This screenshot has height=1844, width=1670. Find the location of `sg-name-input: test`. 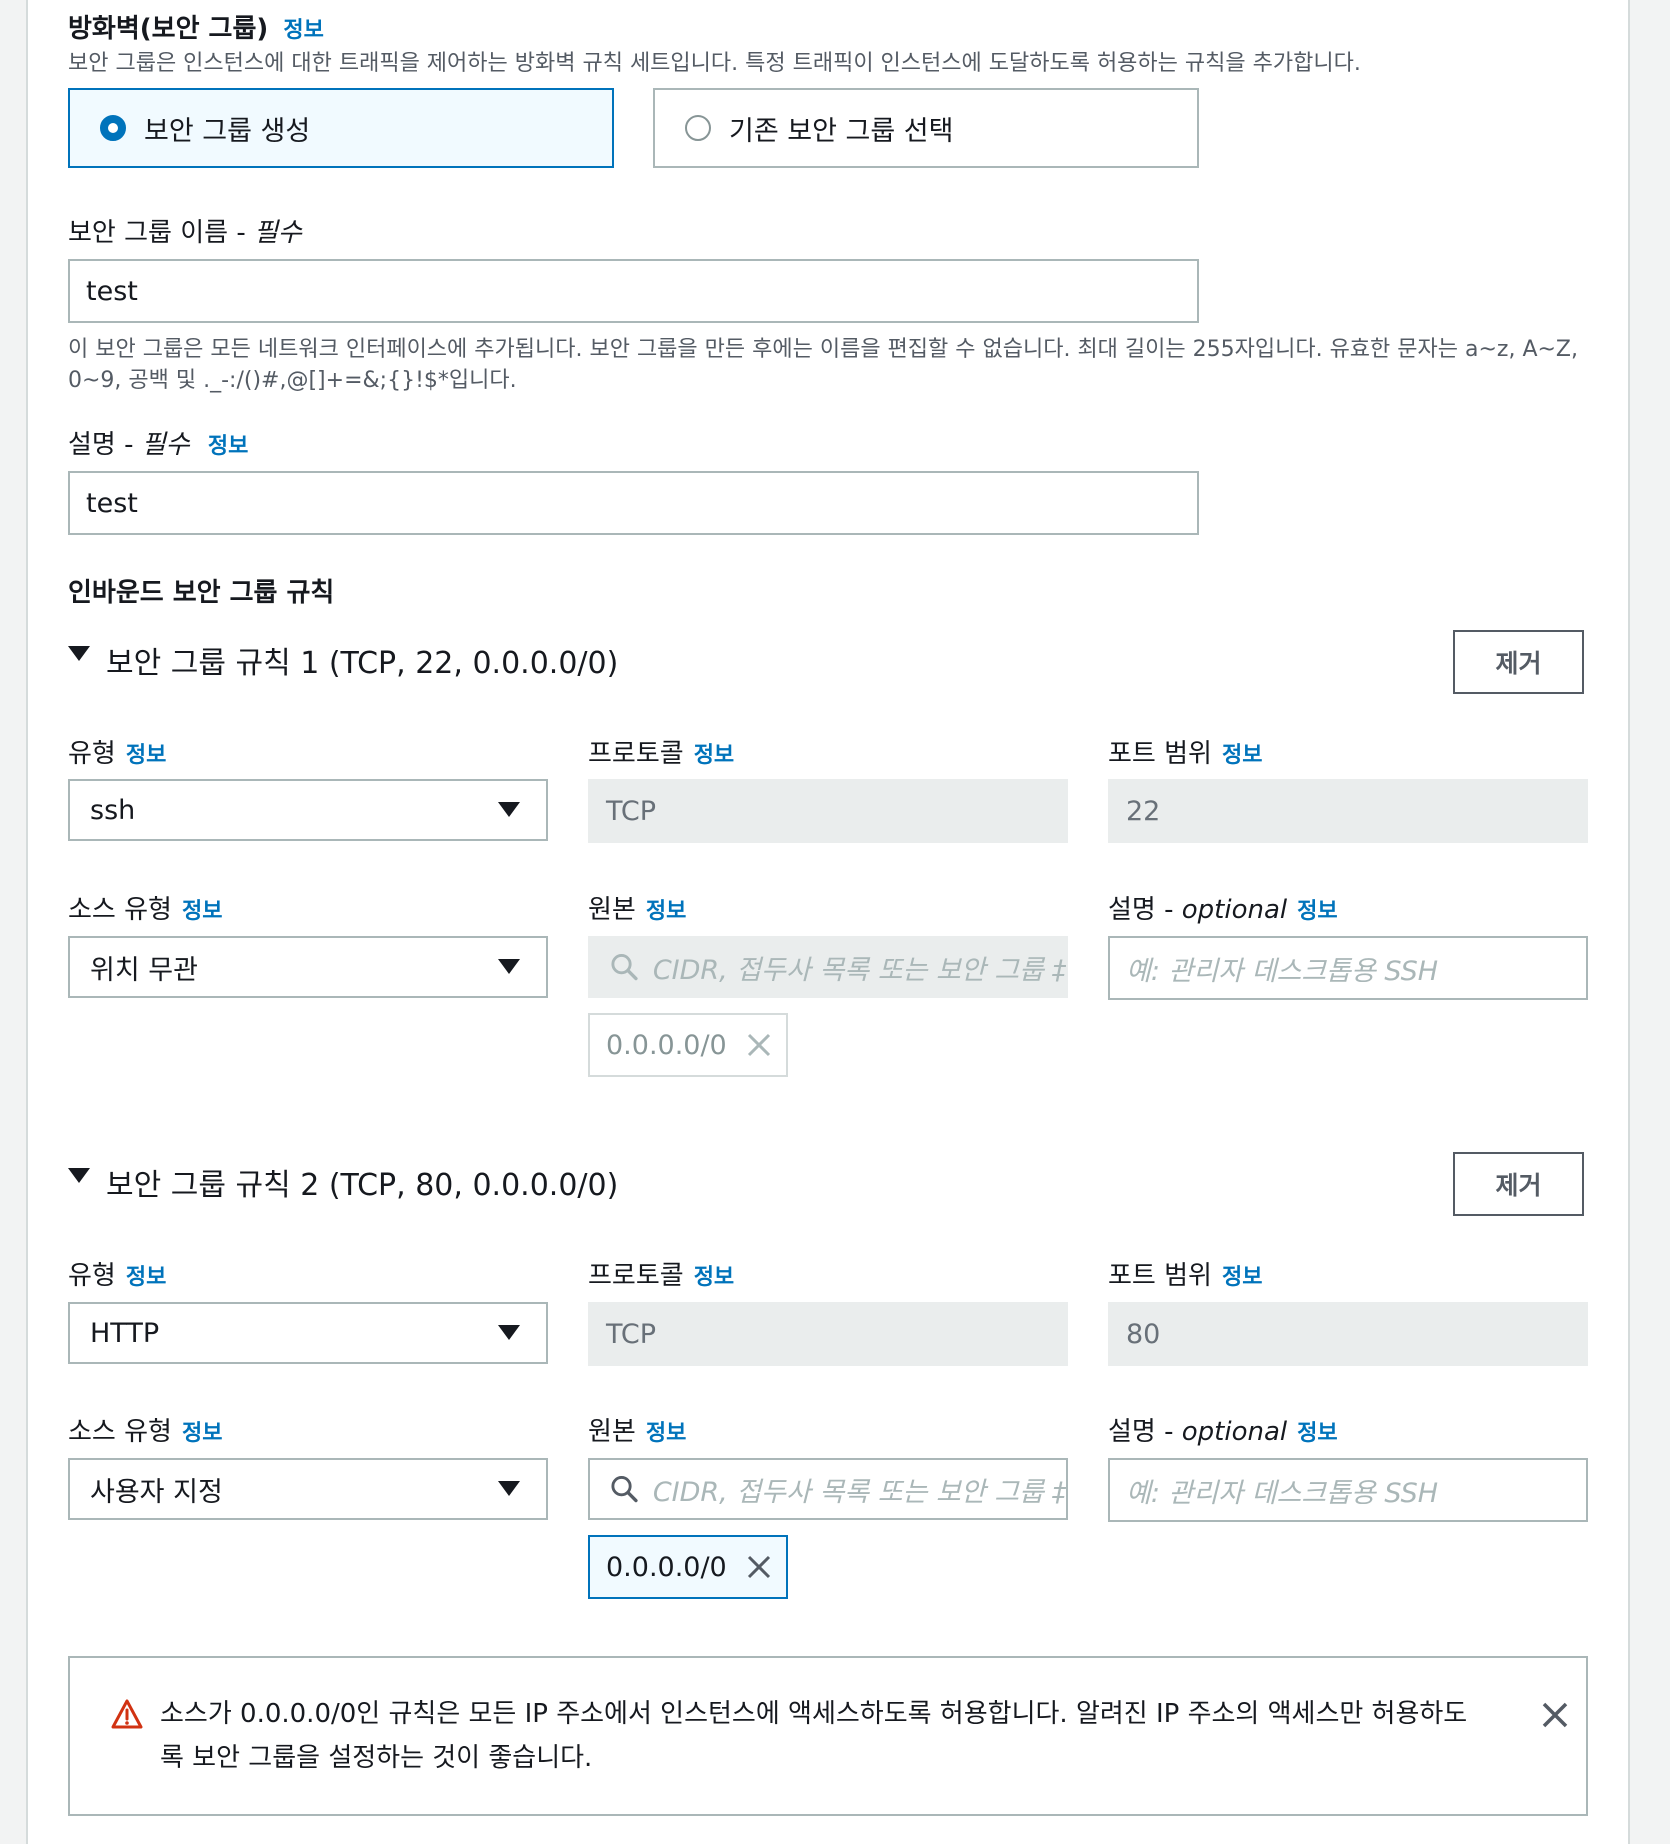

sg-name-input: test is located at coordinates (633, 291).